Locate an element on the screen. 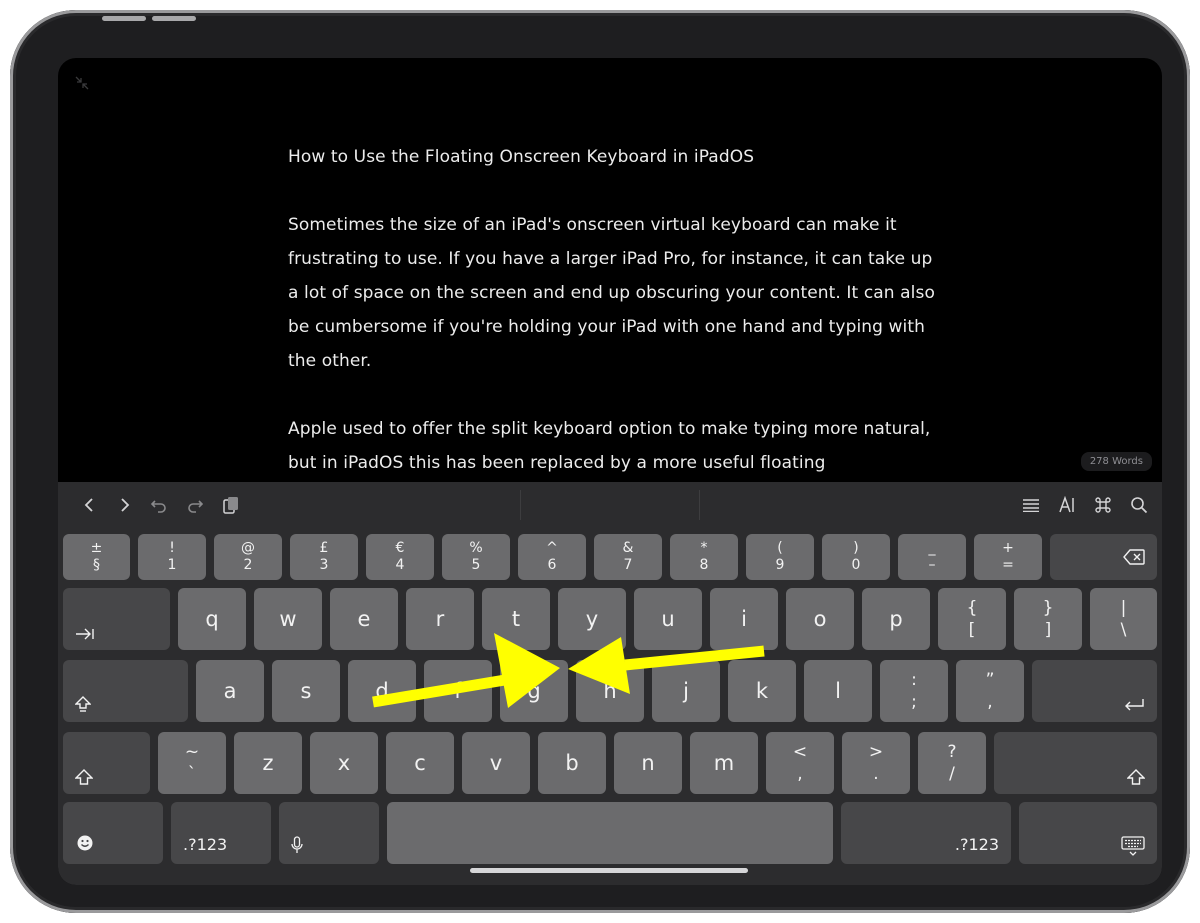 Image resolution: width=1200 pixels, height=923 pixels. key-h: h is located at coordinates (610, 691).